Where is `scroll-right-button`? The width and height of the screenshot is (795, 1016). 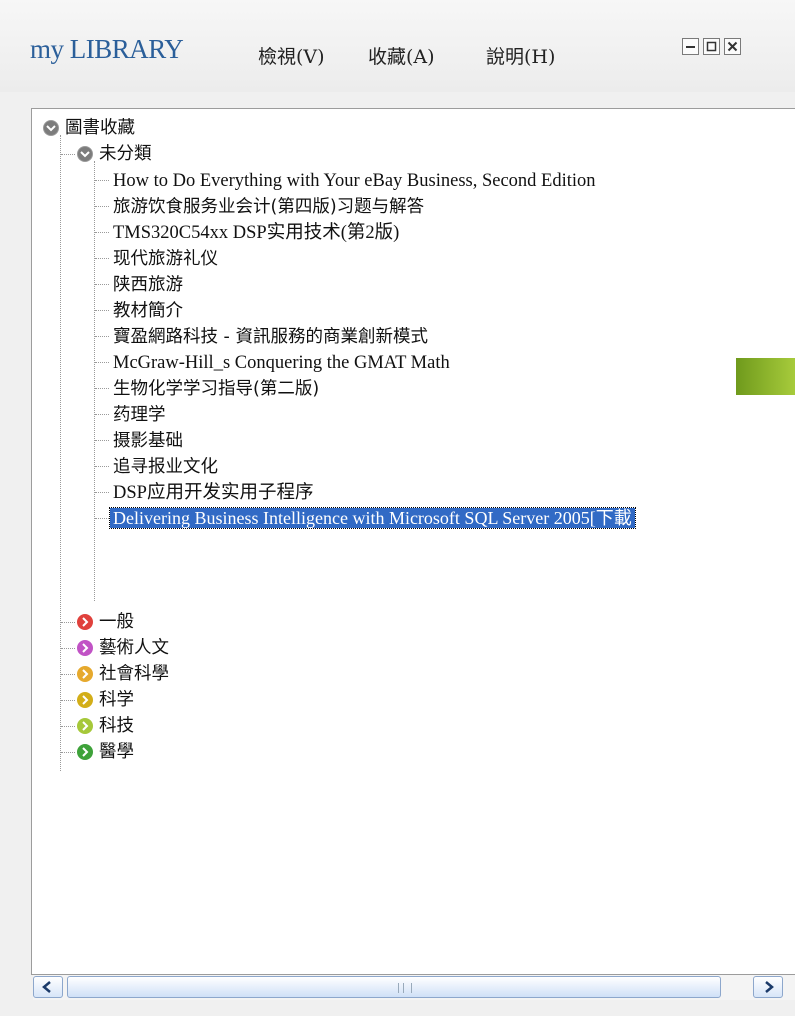 scroll-right-button is located at coordinates (768, 987).